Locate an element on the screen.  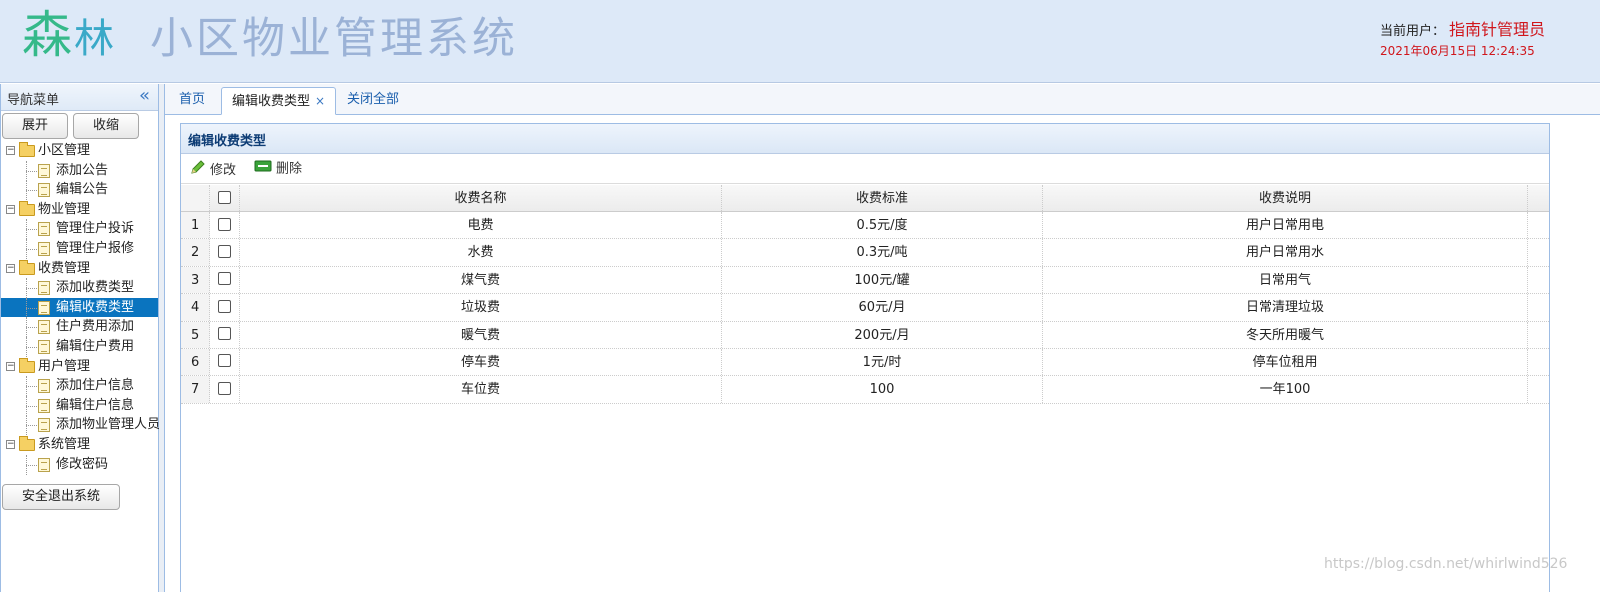
cell-standard: 0.3元/吨 is located at coordinates (882, 252).